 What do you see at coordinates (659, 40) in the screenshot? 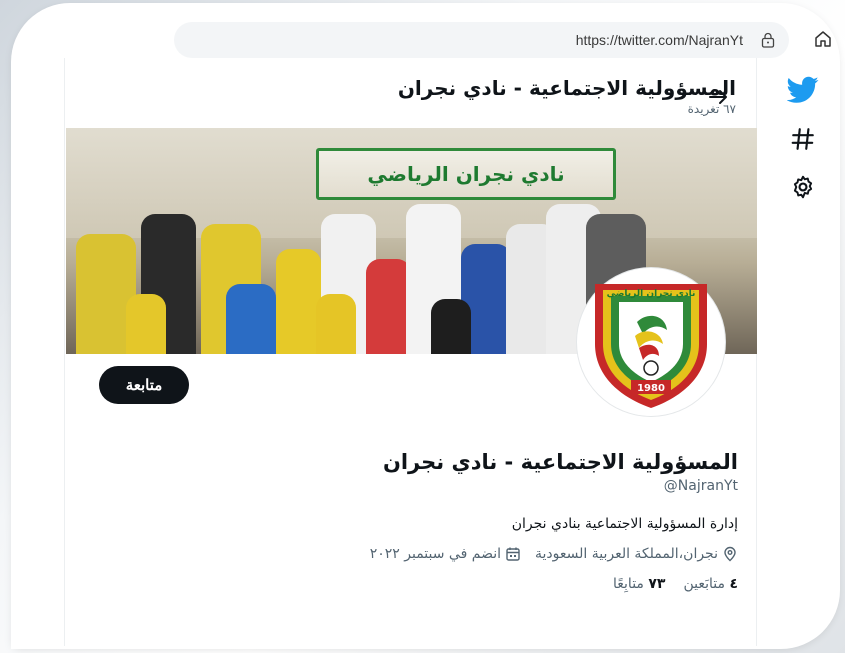
I see `url-text: https://twitter.com/NajranYt` at bounding box center [659, 40].